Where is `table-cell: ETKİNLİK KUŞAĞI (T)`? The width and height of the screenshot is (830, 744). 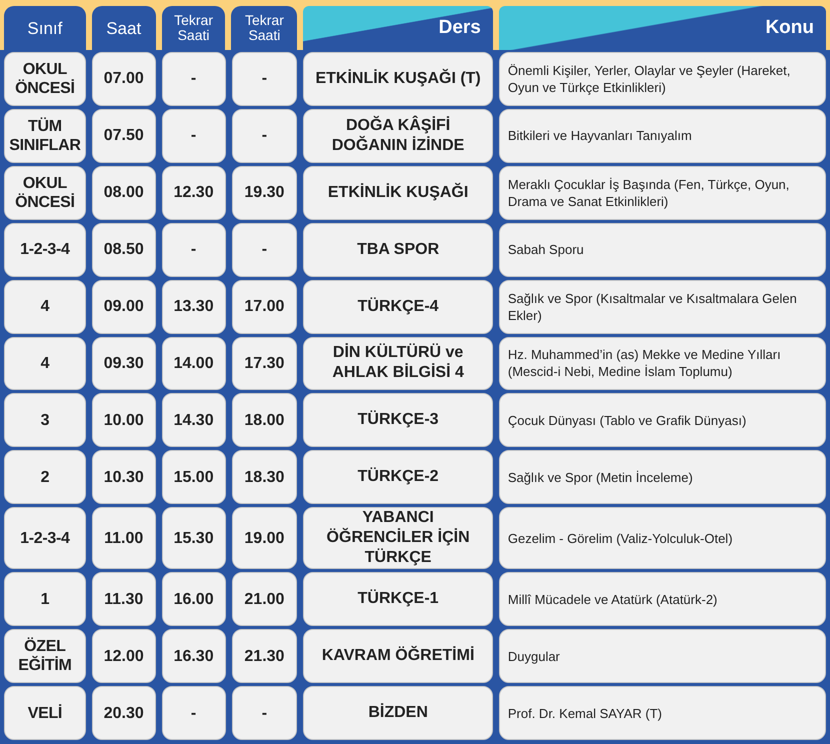
table-cell: ETKİNLİK KUŞAĞI (T) is located at coordinates (398, 79).